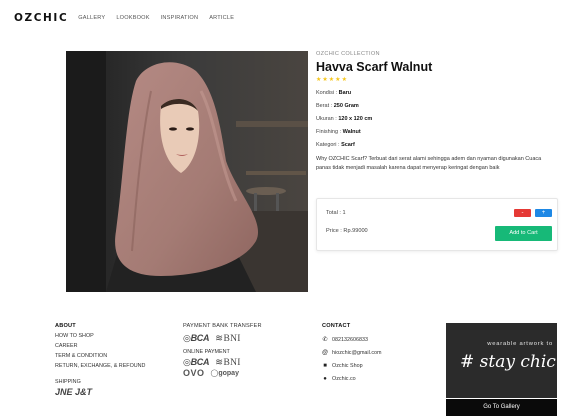 The image size is (561, 416). What do you see at coordinates (508, 362) in the screenshot?
I see `promo-script-text: # stay chic` at bounding box center [508, 362].